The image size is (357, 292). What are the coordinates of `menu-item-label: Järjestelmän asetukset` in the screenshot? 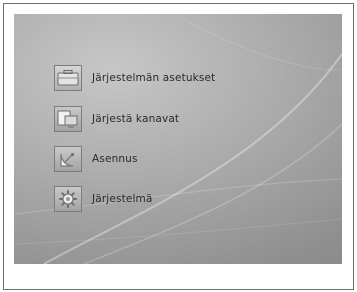 It's located at (154, 78).